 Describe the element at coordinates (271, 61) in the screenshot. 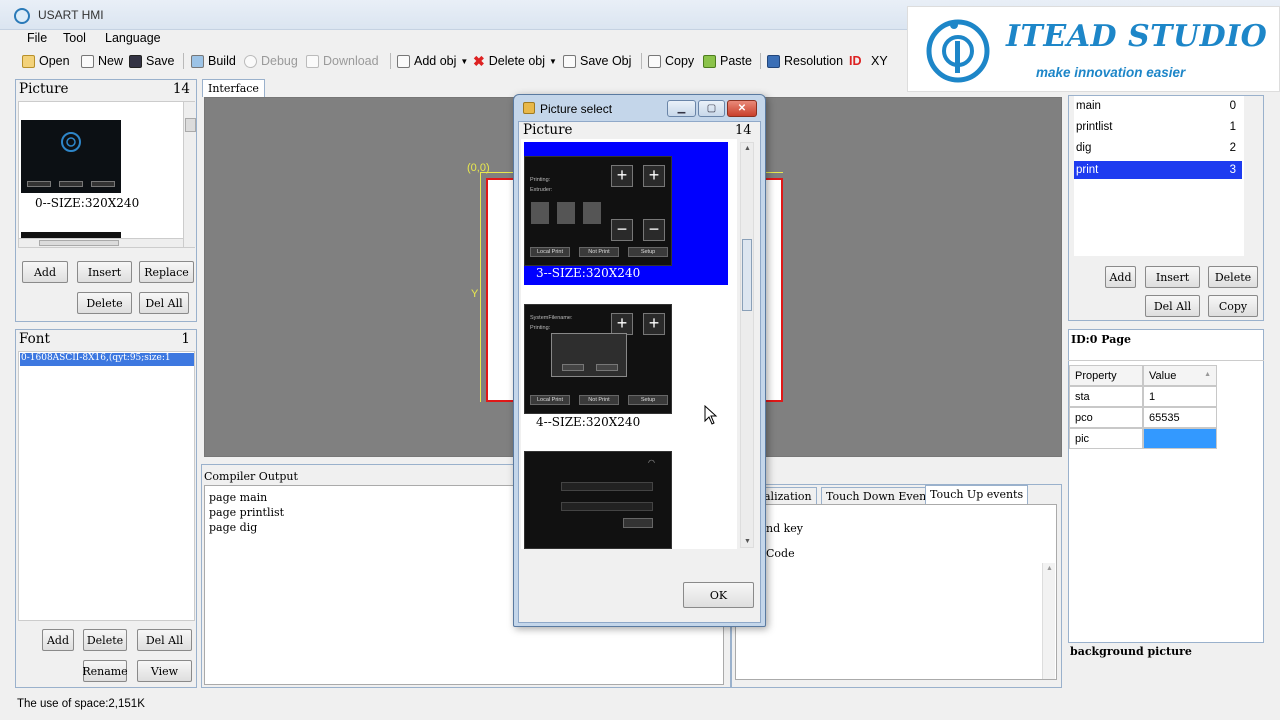

I see `debug-button: Debug` at that location.